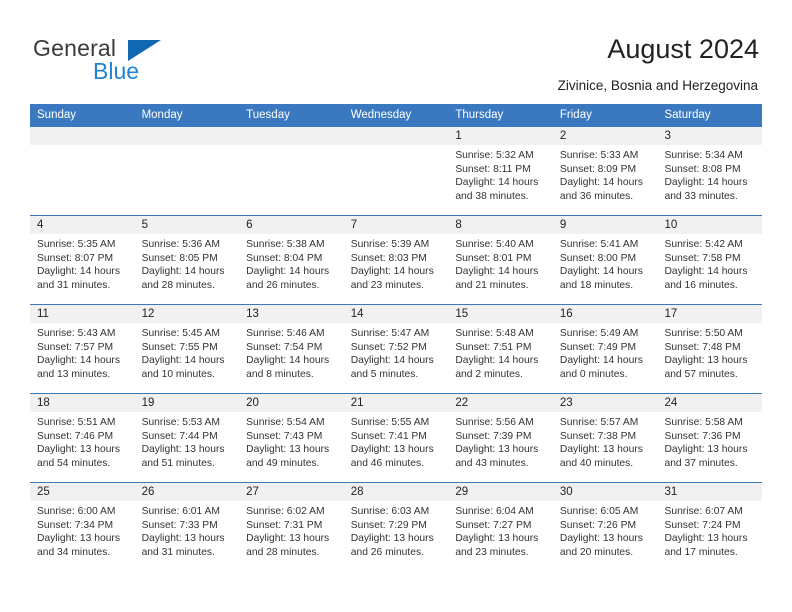 This screenshot has height=612, width=792. Describe the element at coordinates (291, 492) in the screenshot. I see `day-number: 27` at that location.